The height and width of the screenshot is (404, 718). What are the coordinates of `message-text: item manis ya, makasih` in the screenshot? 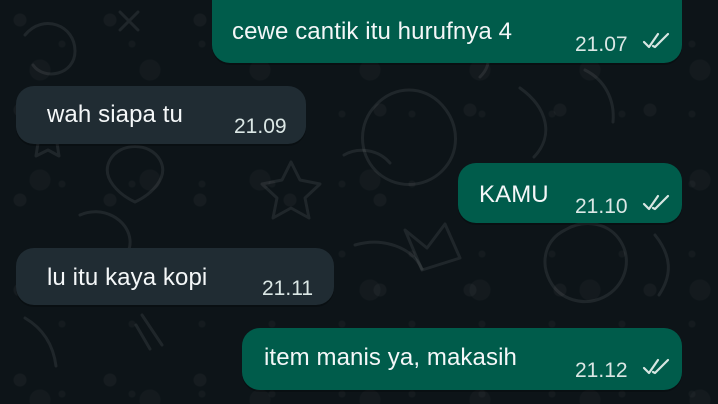 It's located at (390, 357).